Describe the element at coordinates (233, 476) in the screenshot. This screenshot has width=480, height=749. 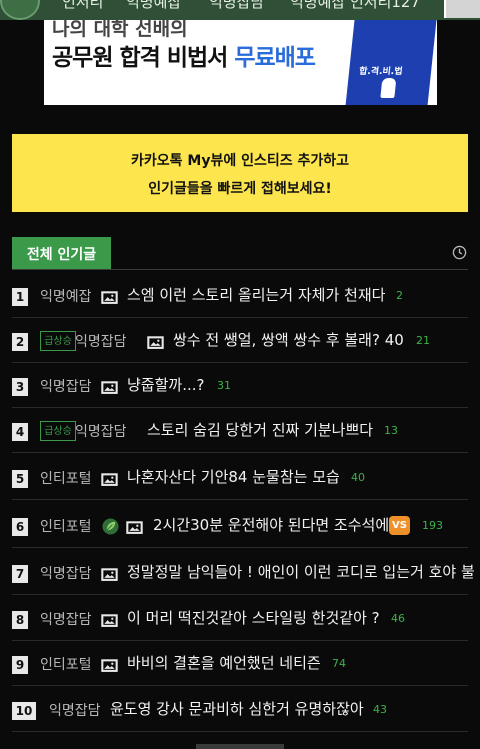
I see `post-title: 나혼자산다 기안84 눈물참는 모습` at that location.